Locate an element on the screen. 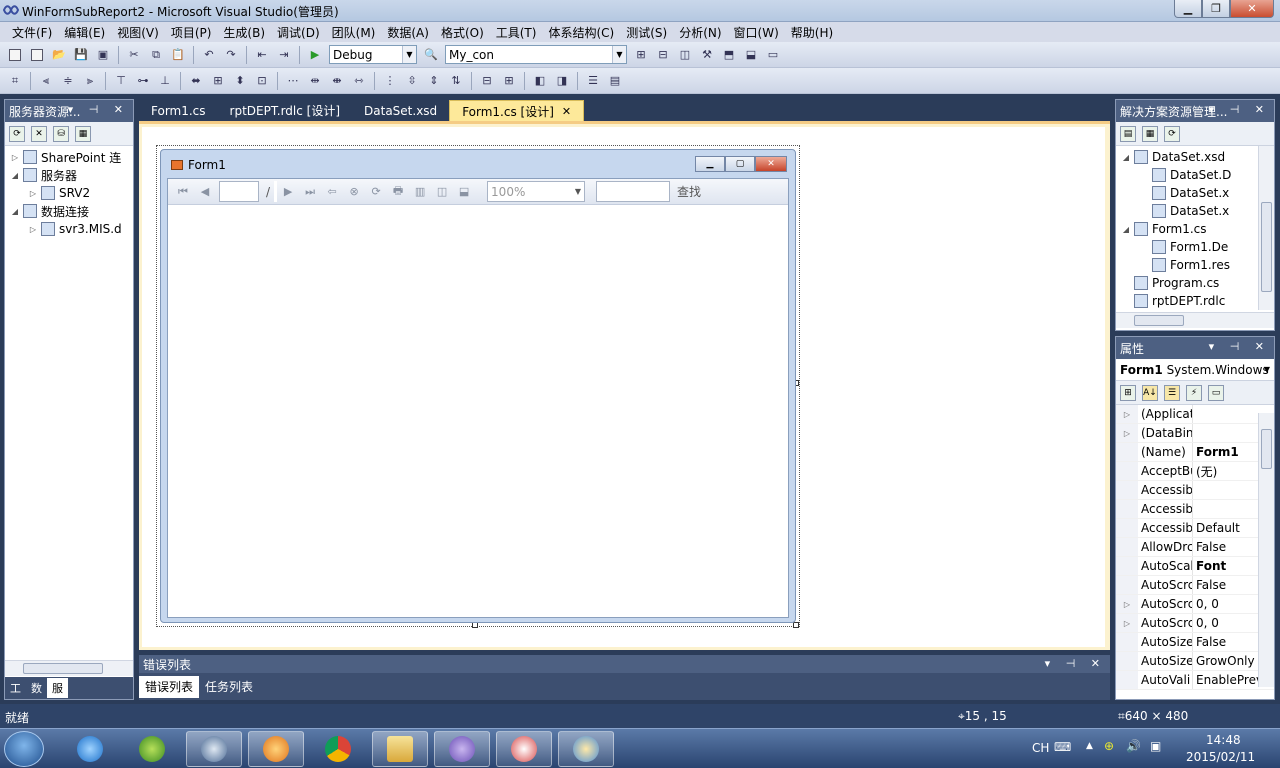 The image size is (1280, 768). property-row: AutoScal Font is located at coordinates (1195, 566).